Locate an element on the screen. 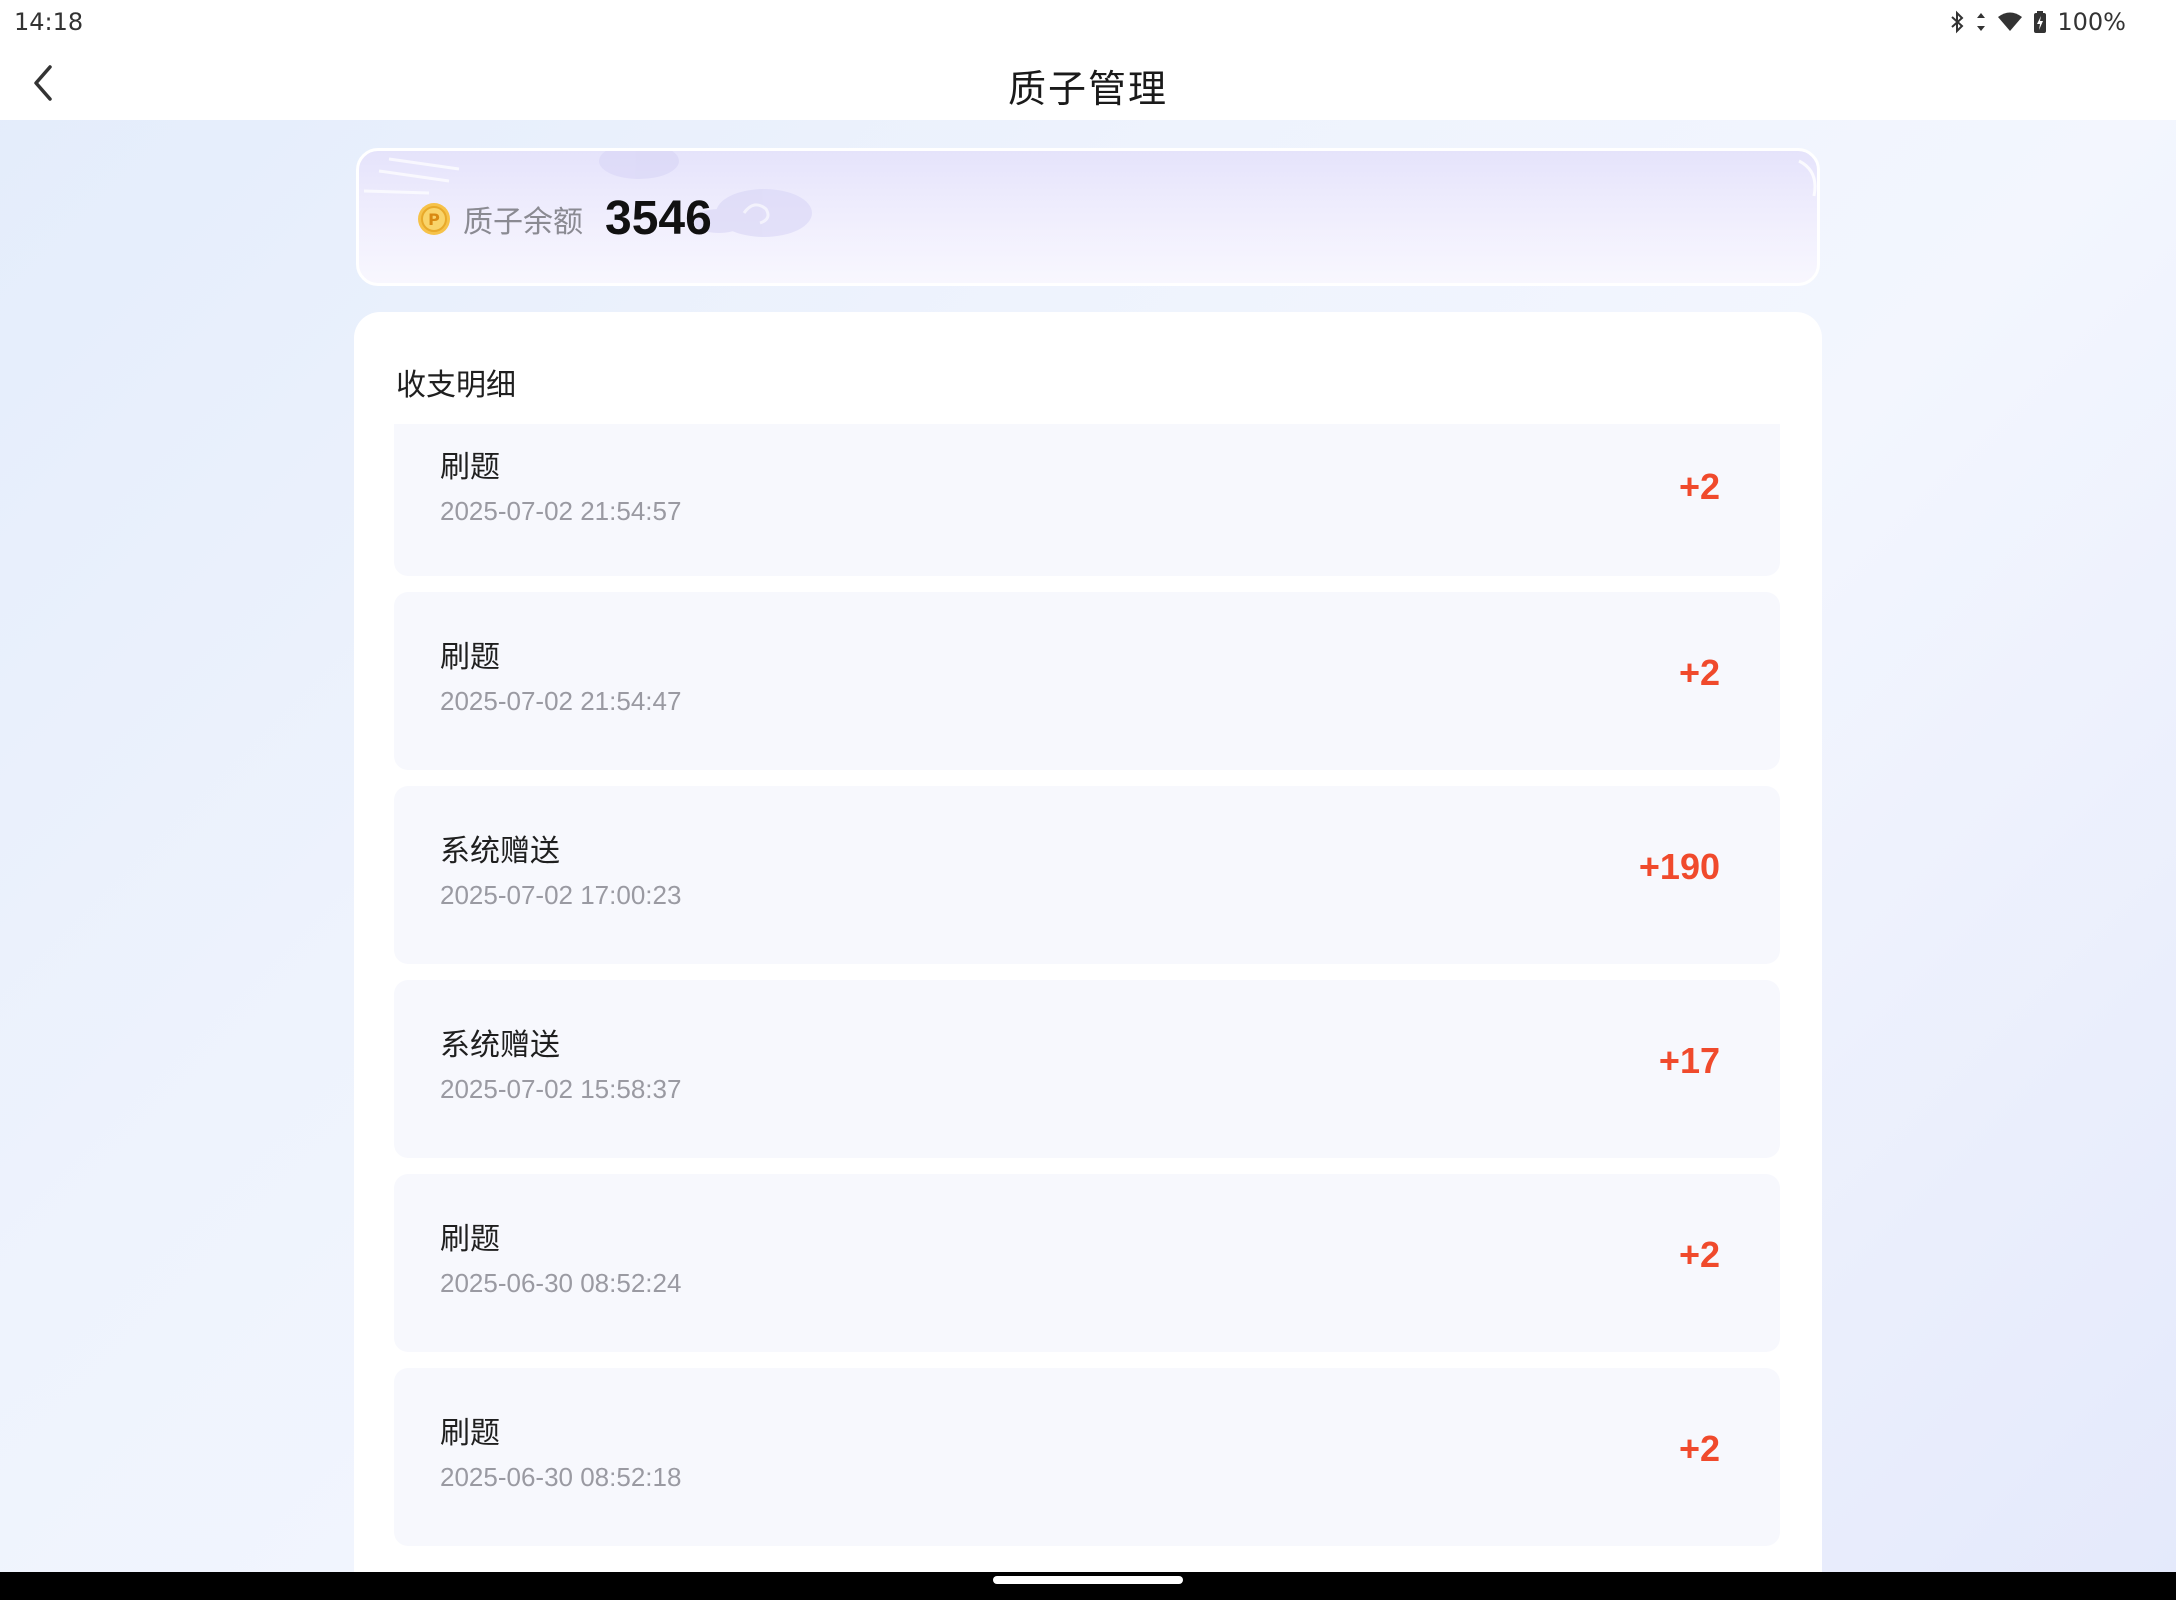  battery-icon is located at coordinates (2040, 22).